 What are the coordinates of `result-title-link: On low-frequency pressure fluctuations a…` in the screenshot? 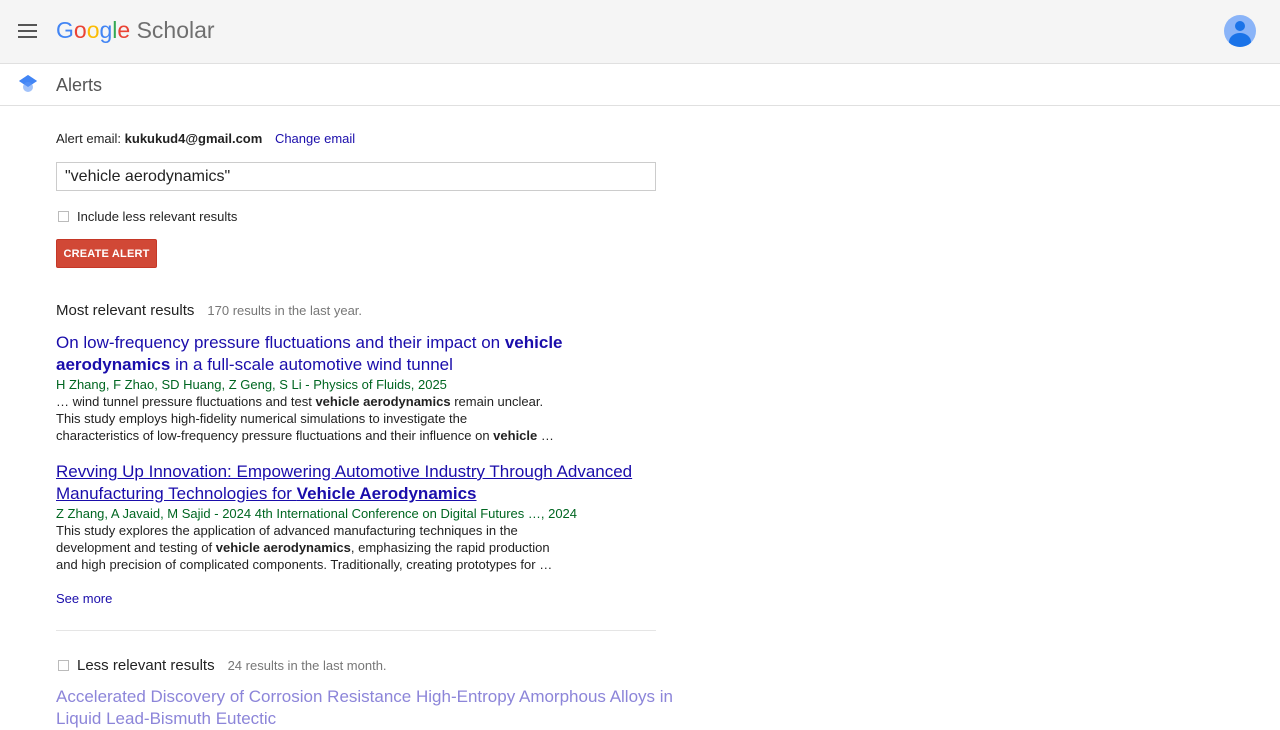 It's located at (356, 354).